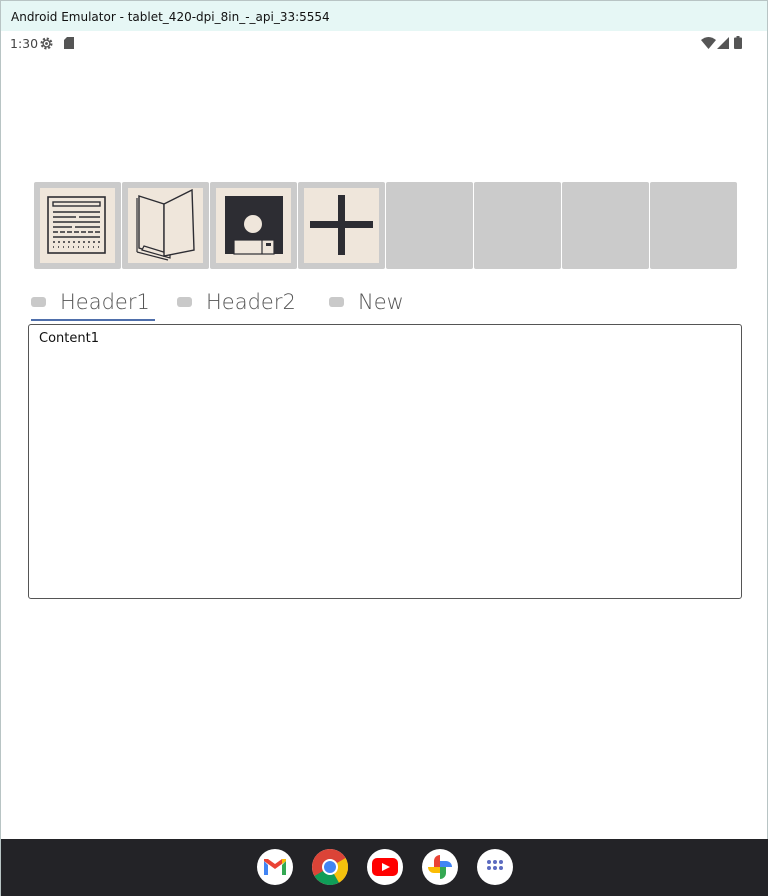 The image size is (768, 896). What do you see at coordinates (24, 43) in the screenshot?
I see `status-time: 1:30` at bounding box center [24, 43].